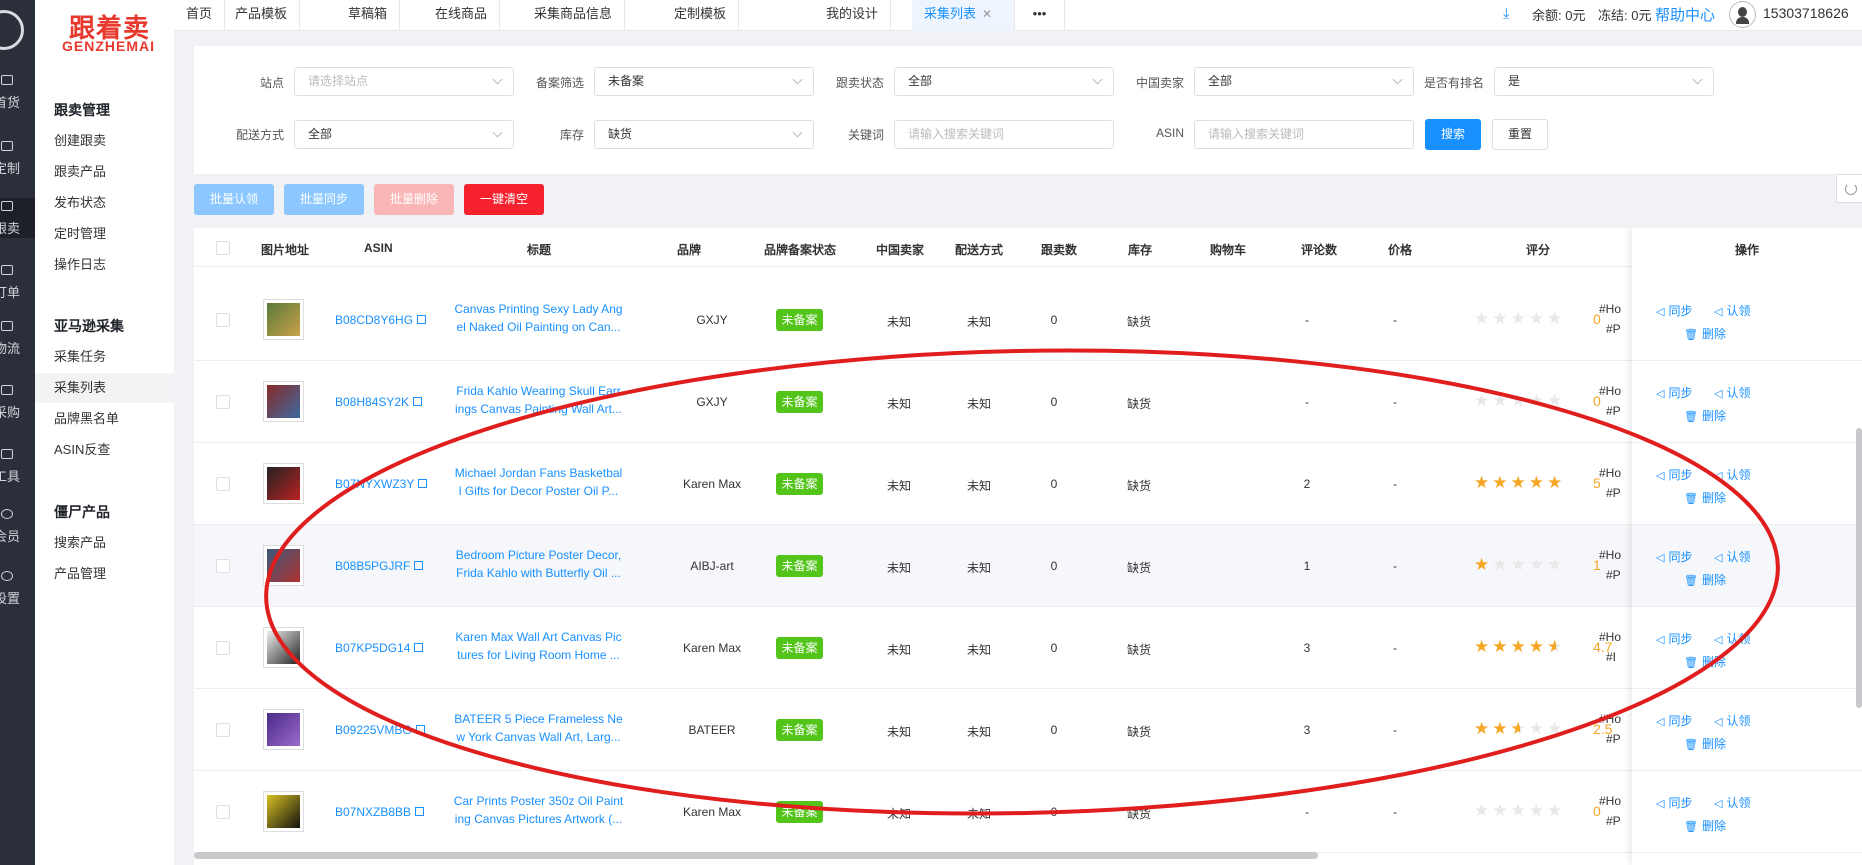  What do you see at coordinates (104, 265) in the screenshot?
I see `menu-item-logs: 操作日志` at bounding box center [104, 265].